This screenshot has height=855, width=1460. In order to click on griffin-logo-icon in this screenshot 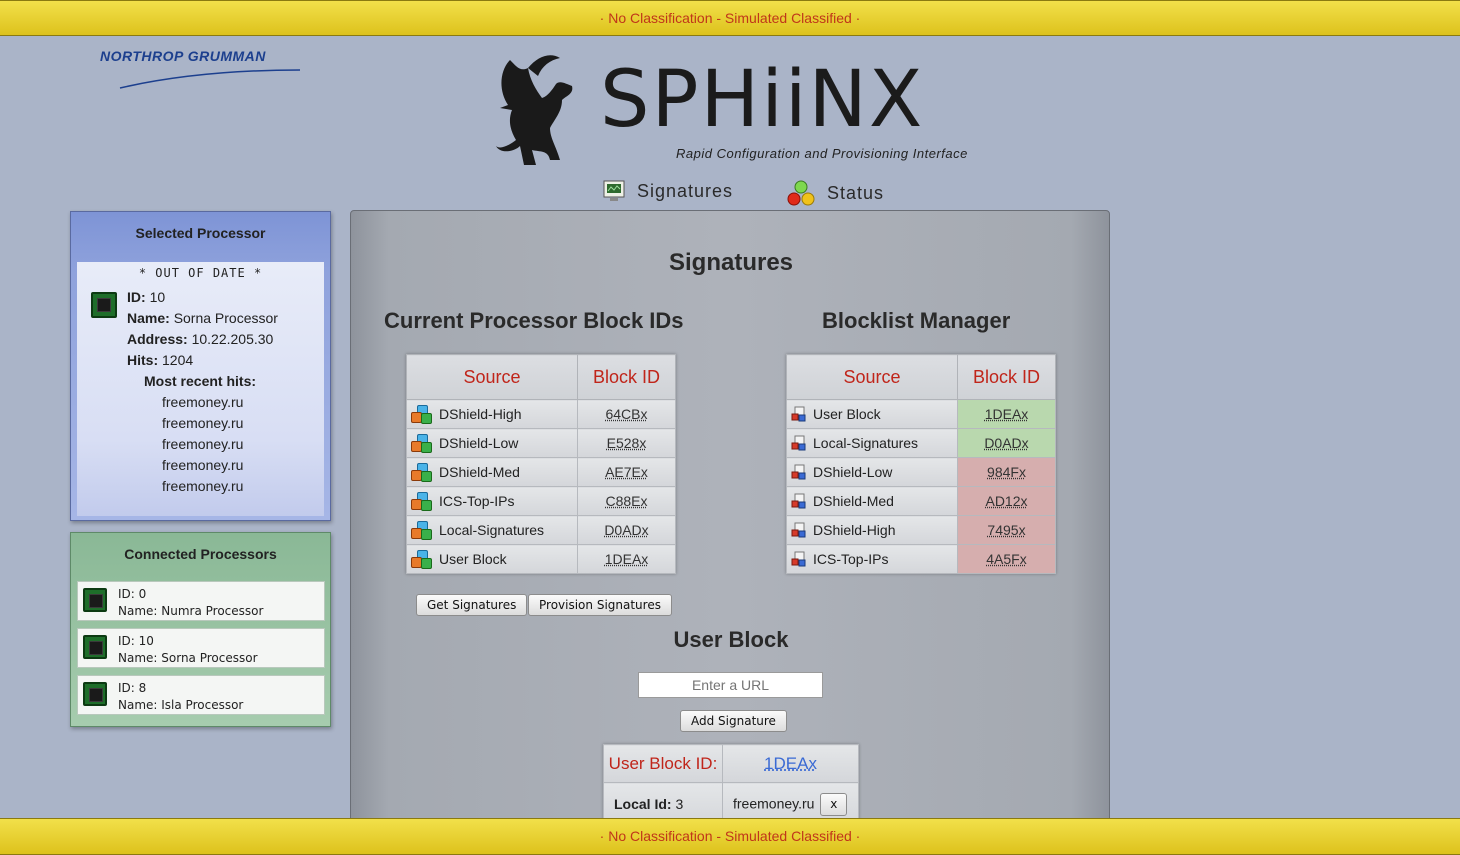, I will do `click(534, 110)`.